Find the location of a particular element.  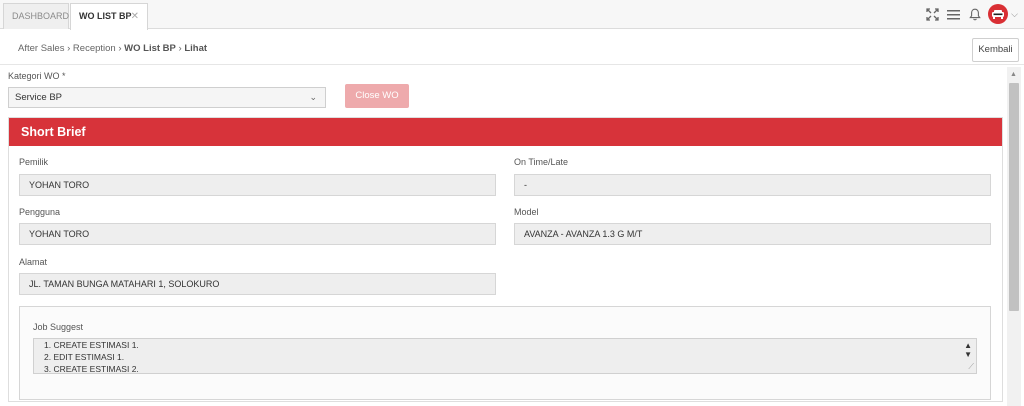

breadcrumb-item-lihat: Lihat is located at coordinates (196, 48).